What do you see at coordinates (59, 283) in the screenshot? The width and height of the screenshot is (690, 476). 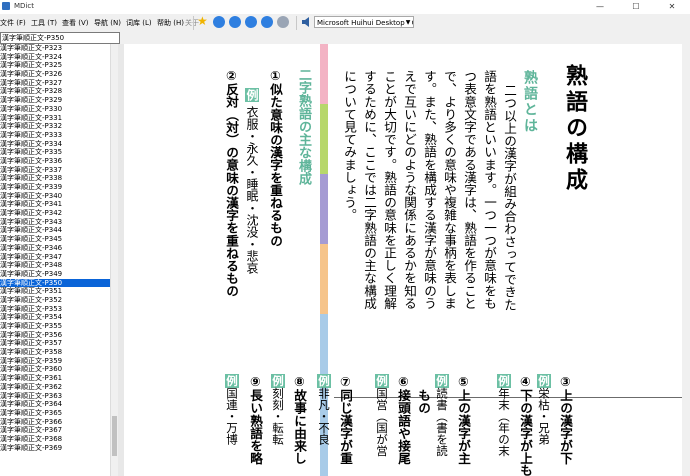 I see `list-item: 漢字筆順正文-P350` at bounding box center [59, 283].